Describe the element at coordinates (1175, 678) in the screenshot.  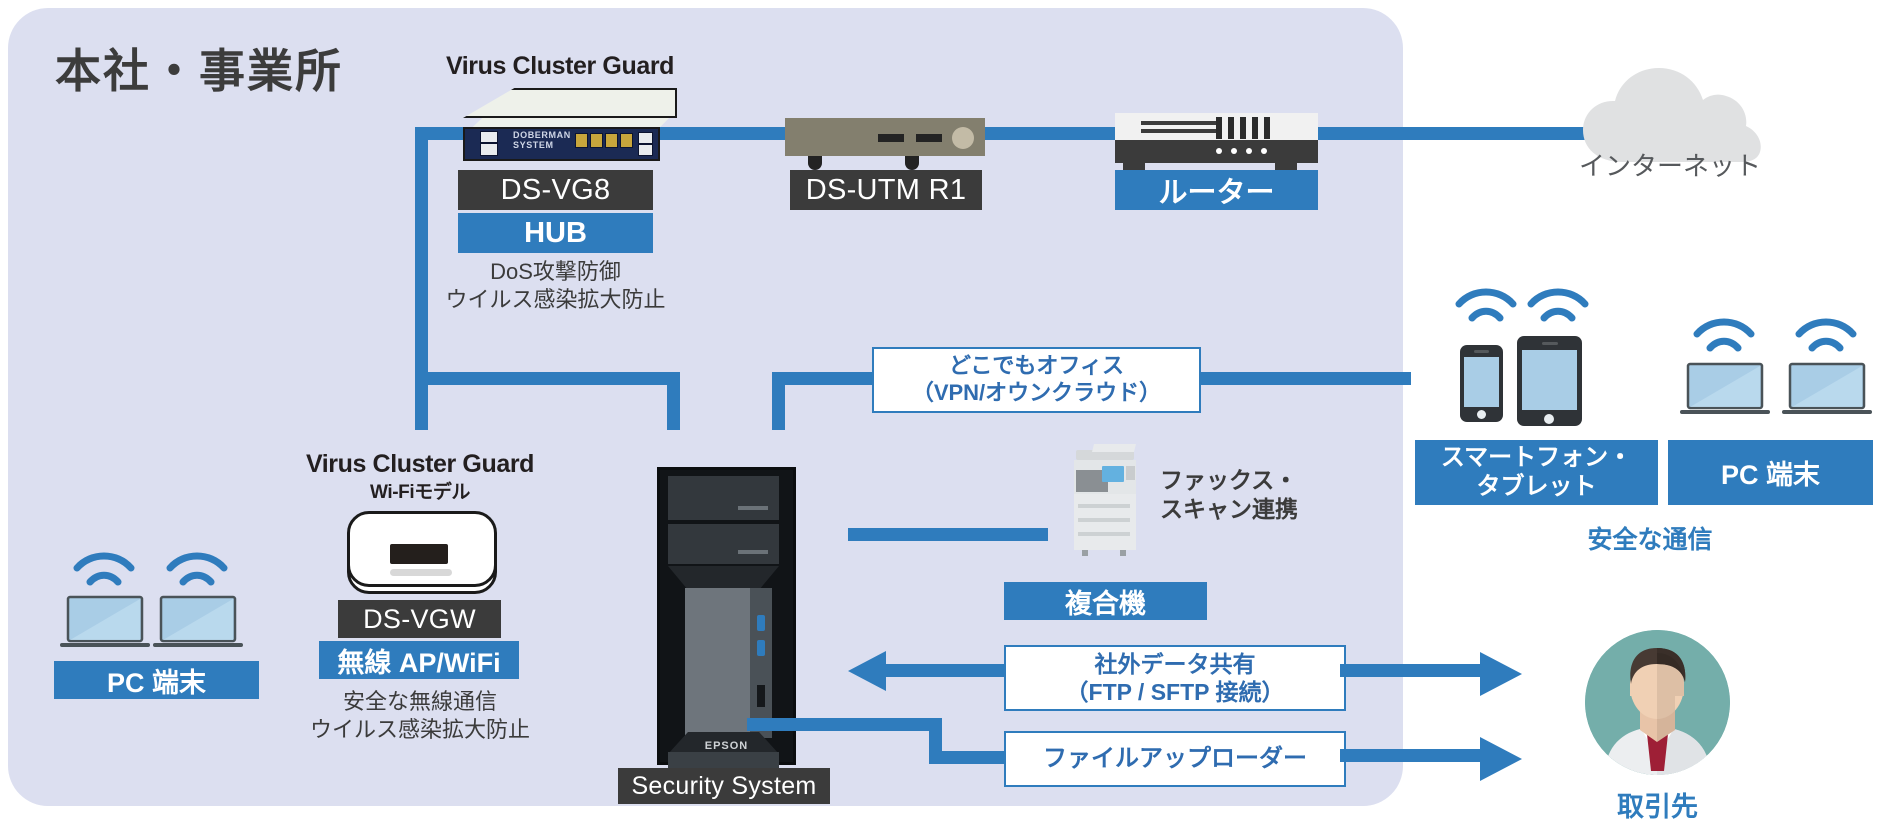
I see `ftp-callout: 社外データ共有 （FTP / SFTP 接続）` at that location.